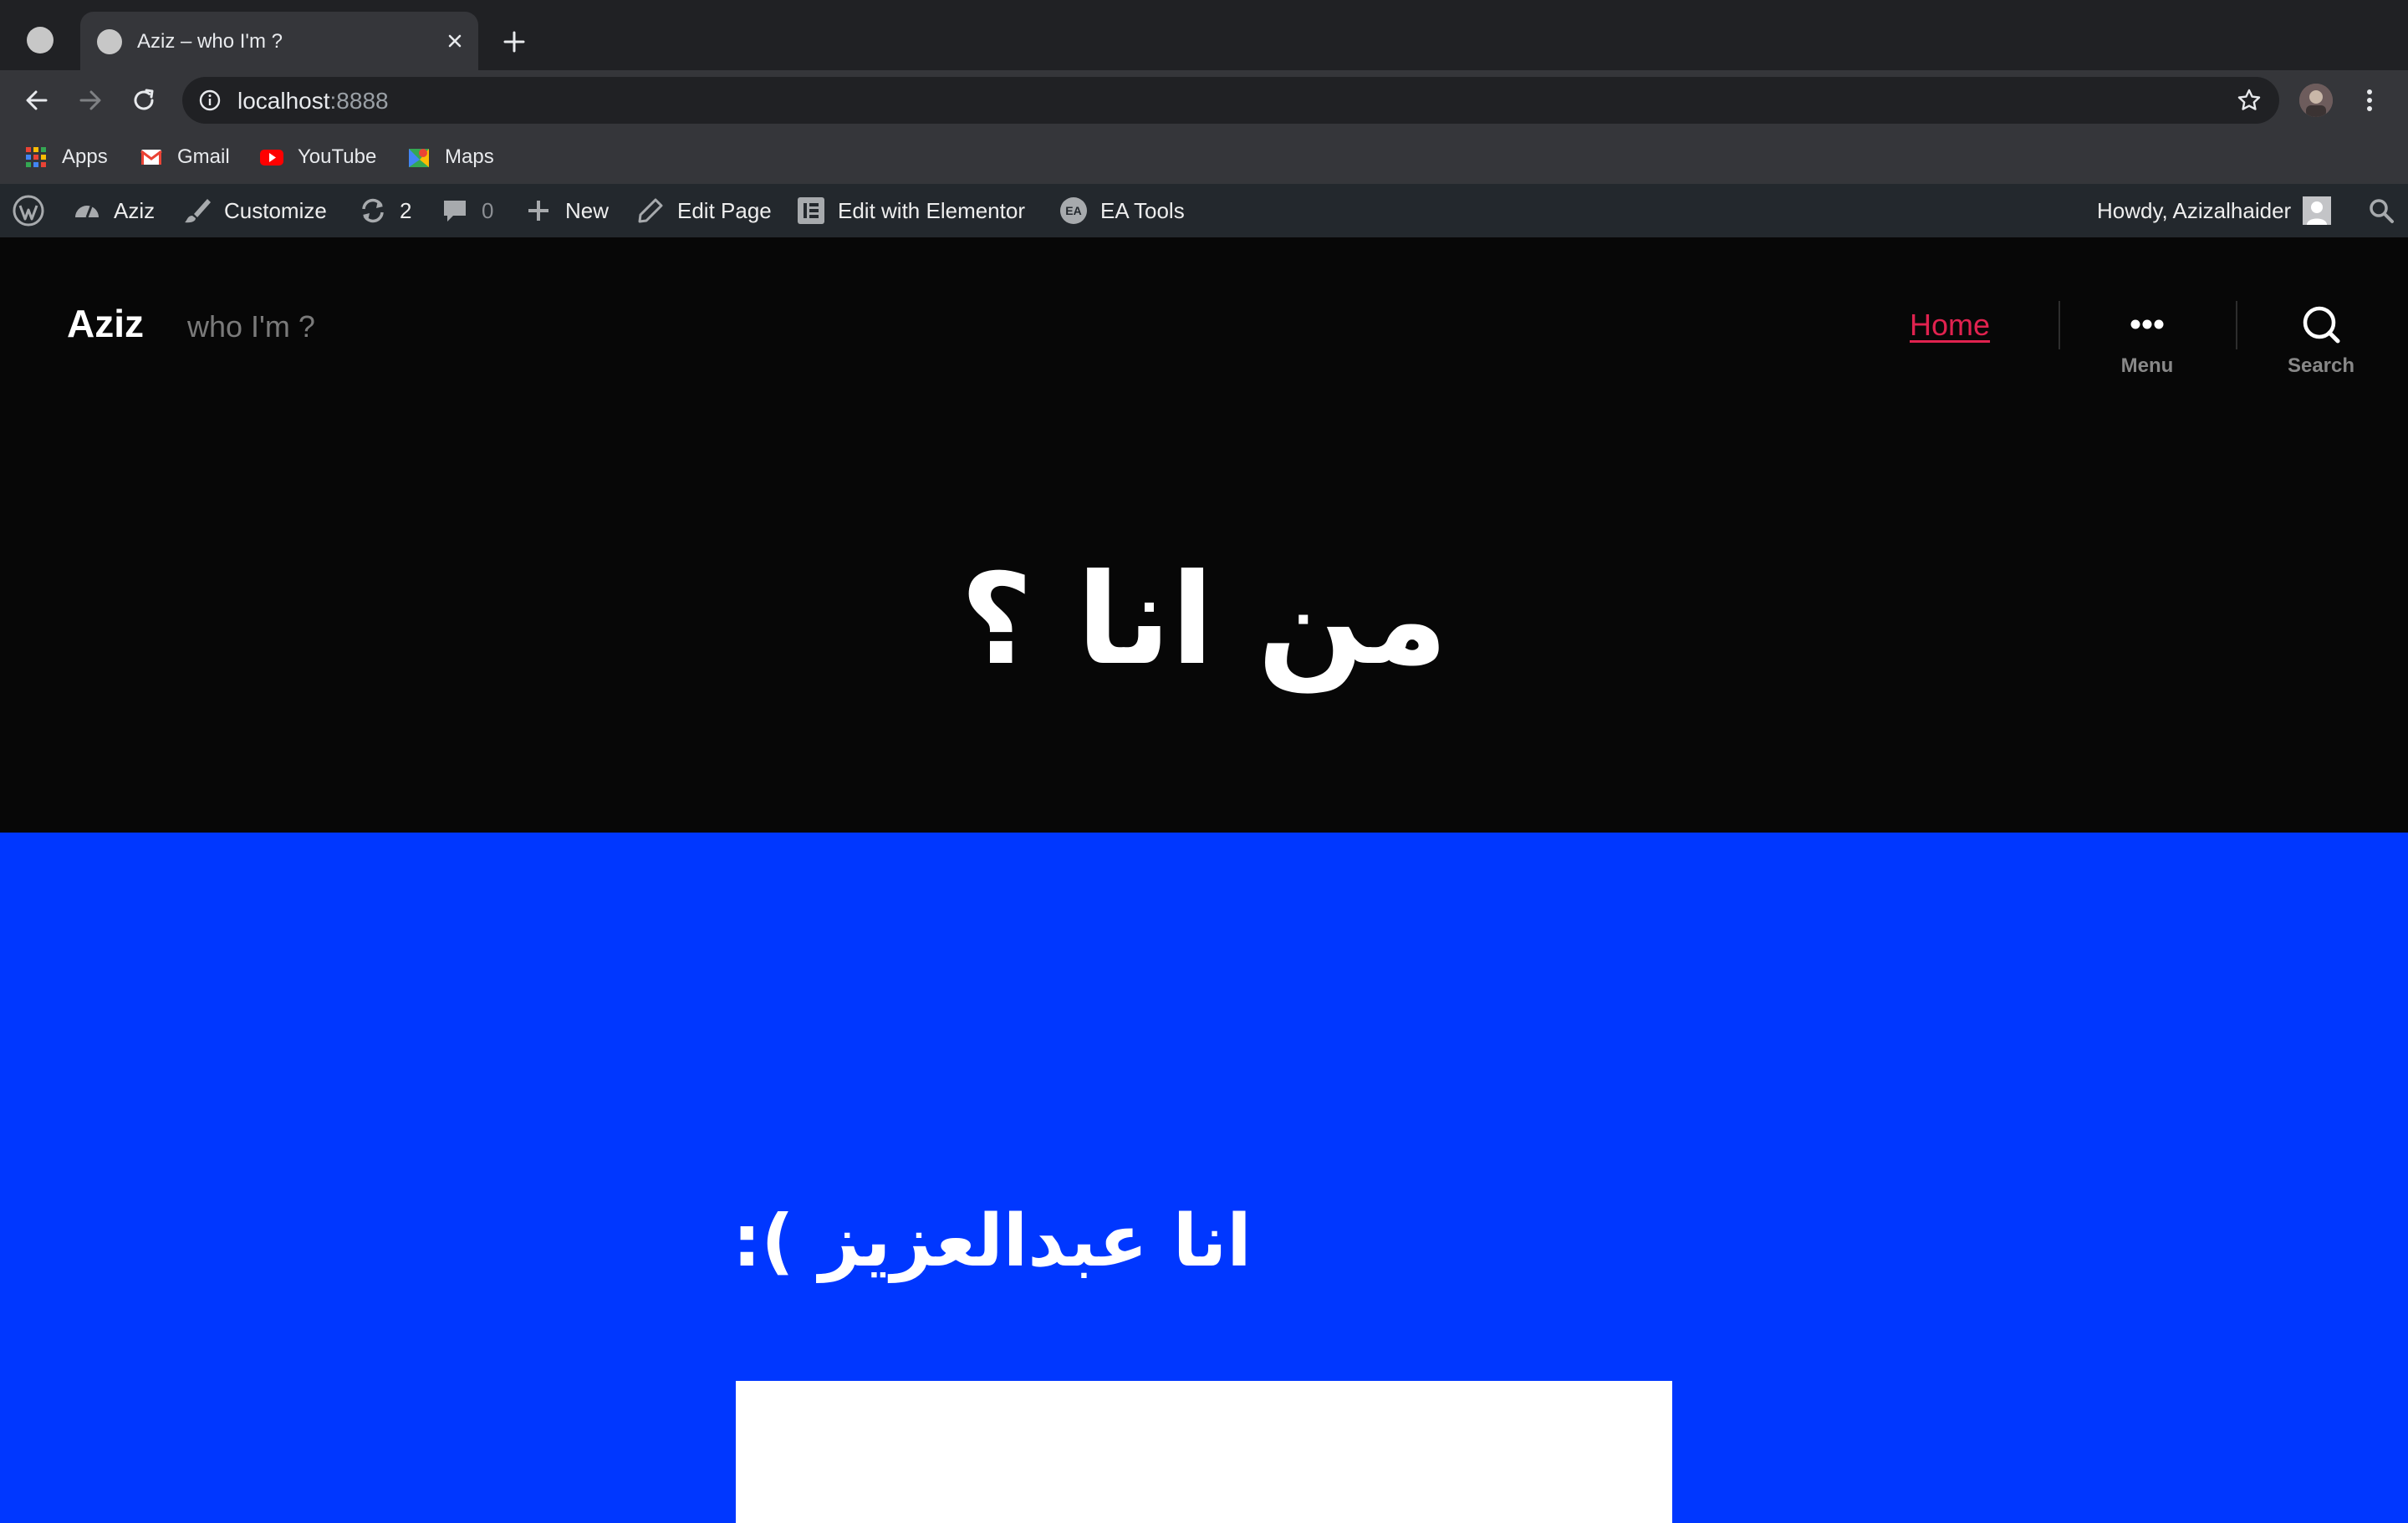 The image size is (2408, 1523). Describe the element at coordinates (135, 210) in the screenshot. I see `adminbar-site-label: Aziz` at that location.